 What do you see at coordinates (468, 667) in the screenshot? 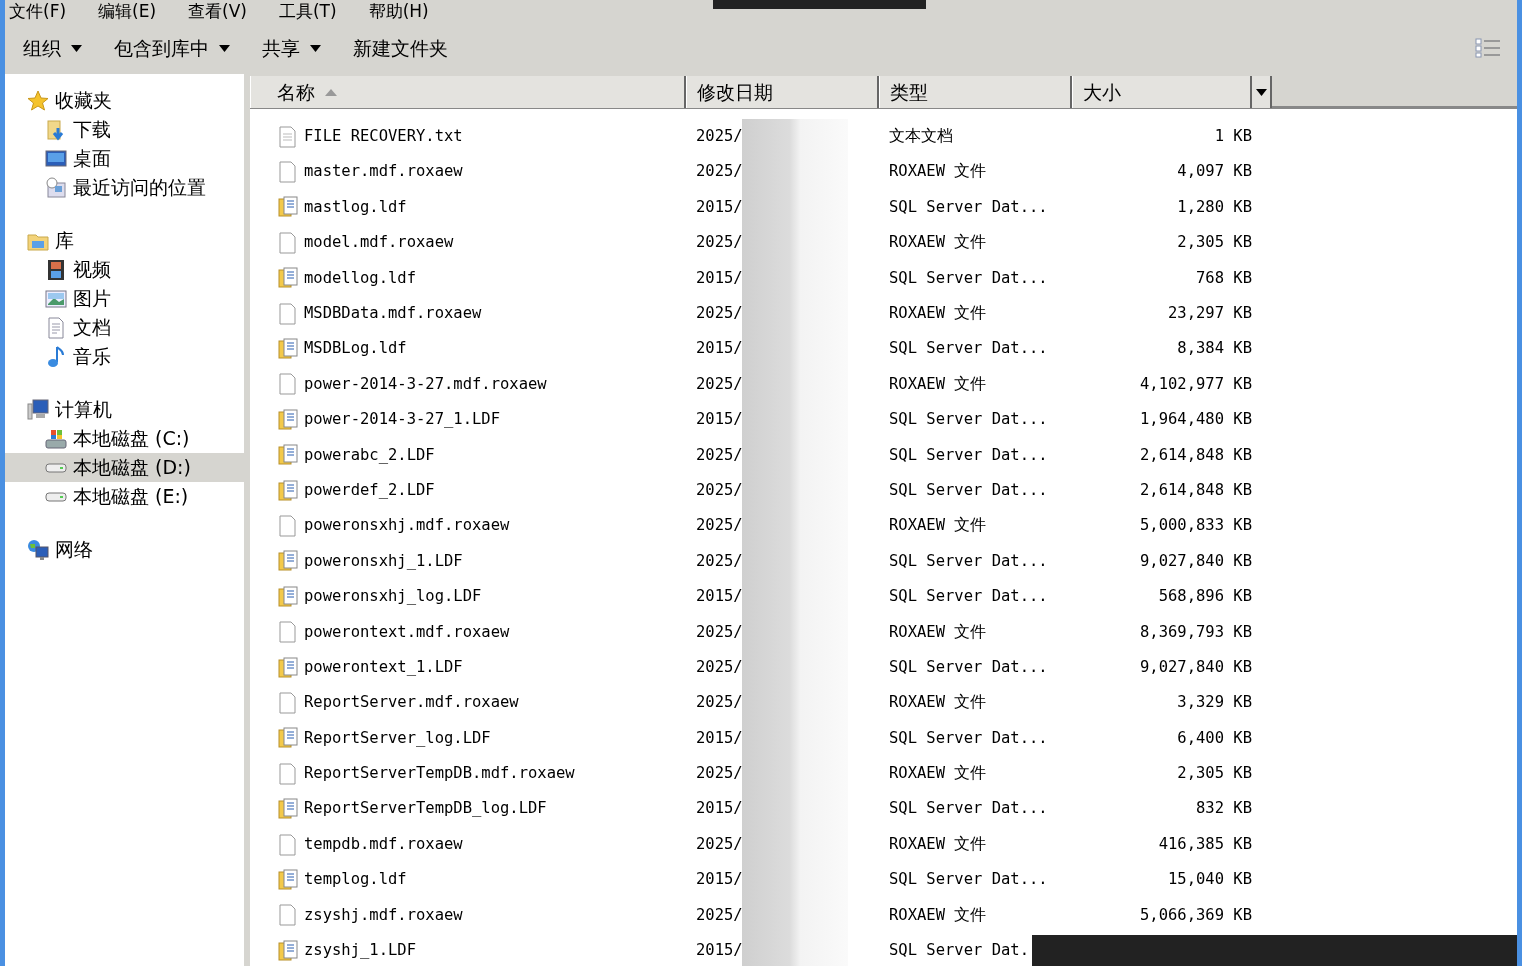
I see `file-name: powerontext_1.LDF` at bounding box center [468, 667].